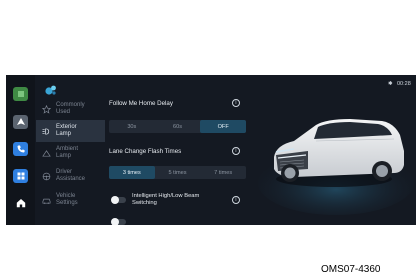  I want to click on sidebar-item-driver-assistance: Driver Assistance, so click(70, 176).